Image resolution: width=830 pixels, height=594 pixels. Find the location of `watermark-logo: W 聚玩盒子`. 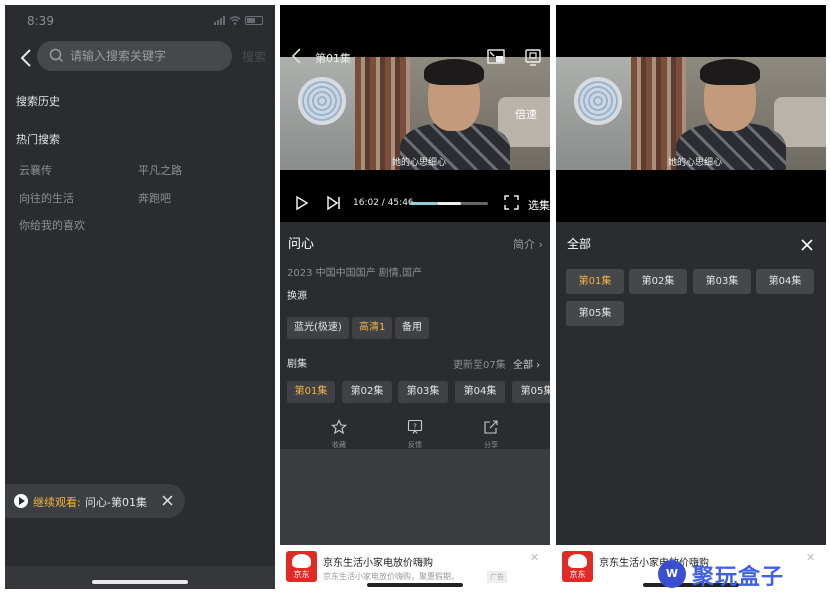

watermark-logo: W 聚玩盒子 is located at coordinates (743, 574).